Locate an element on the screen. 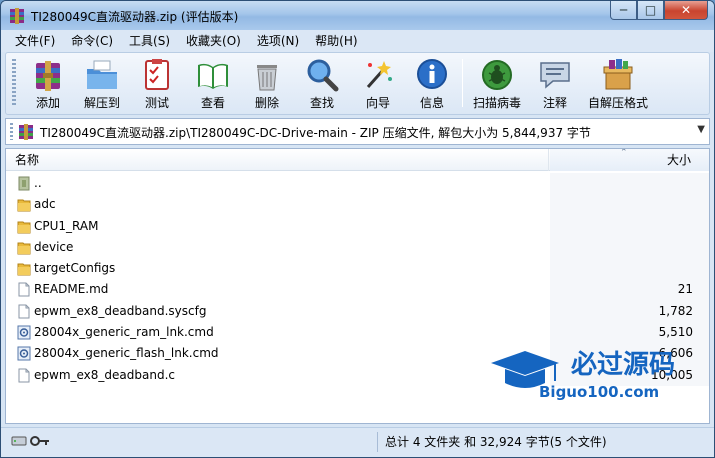 The width and height of the screenshot is (715, 458). file-name: 28004x_generic_ram_lnk.cmd is located at coordinates (124, 332).